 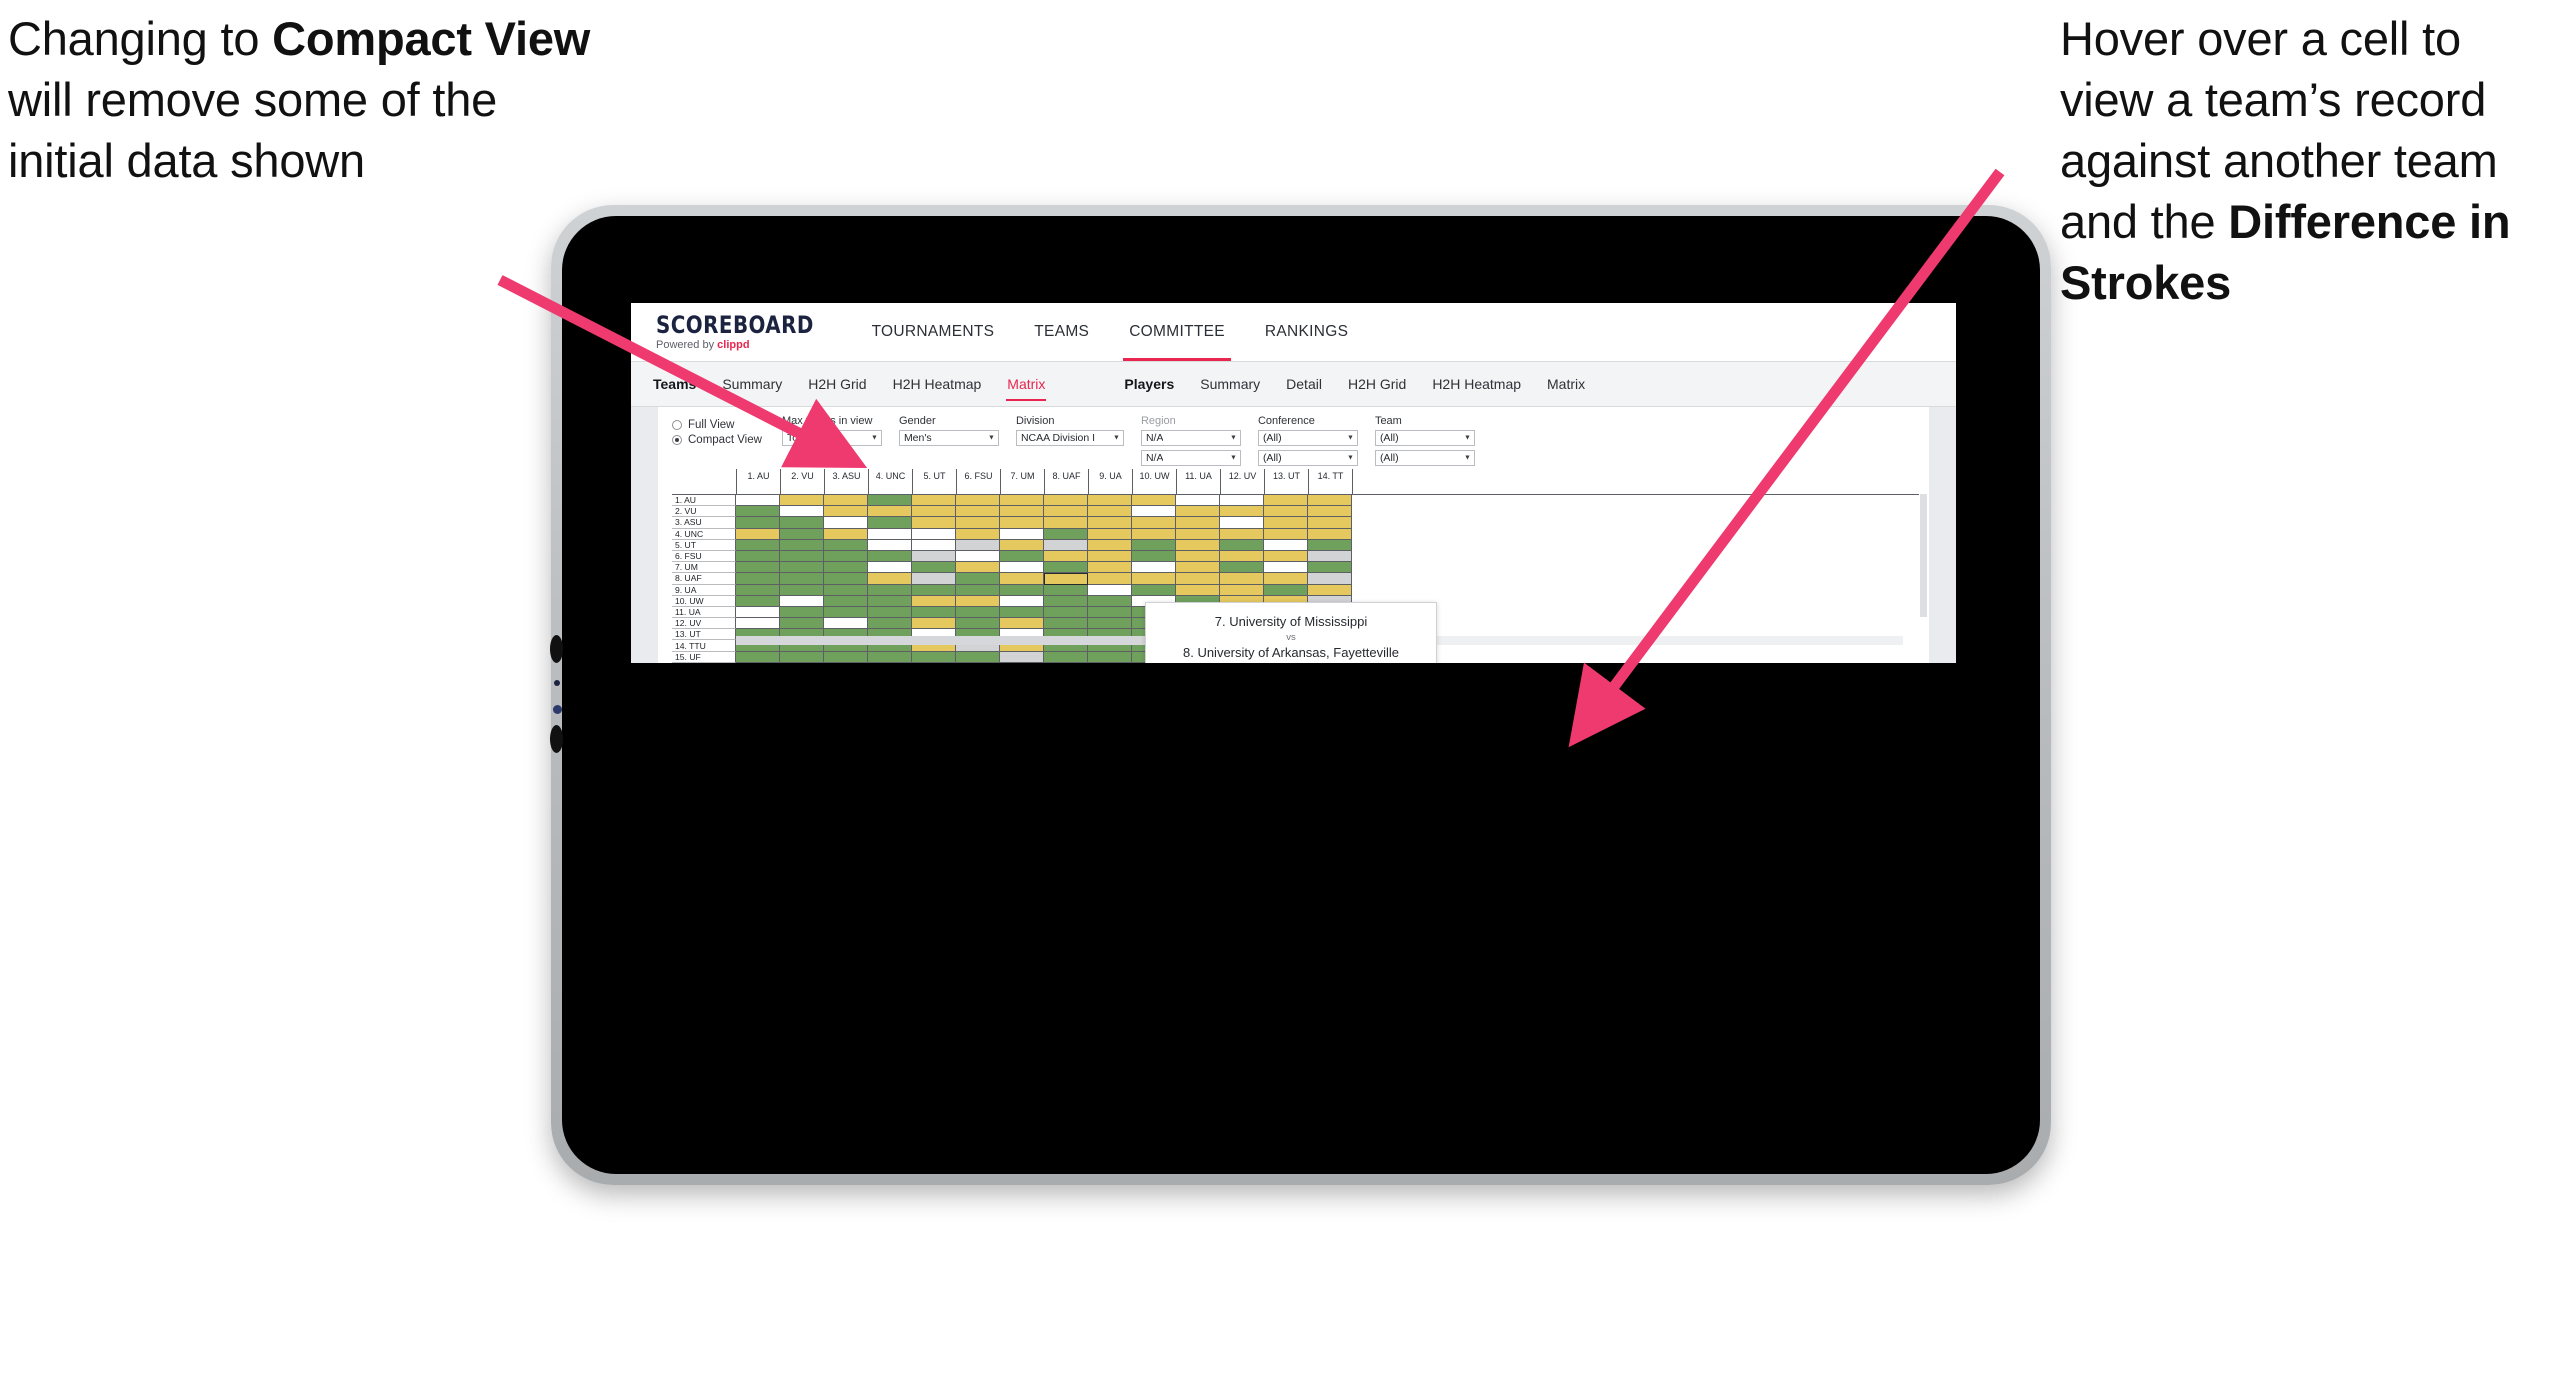 What do you see at coordinates (1155, 481) in the screenshot?
I see `matrix-column-header: 10. UW` at bounding box center [1155, 481].